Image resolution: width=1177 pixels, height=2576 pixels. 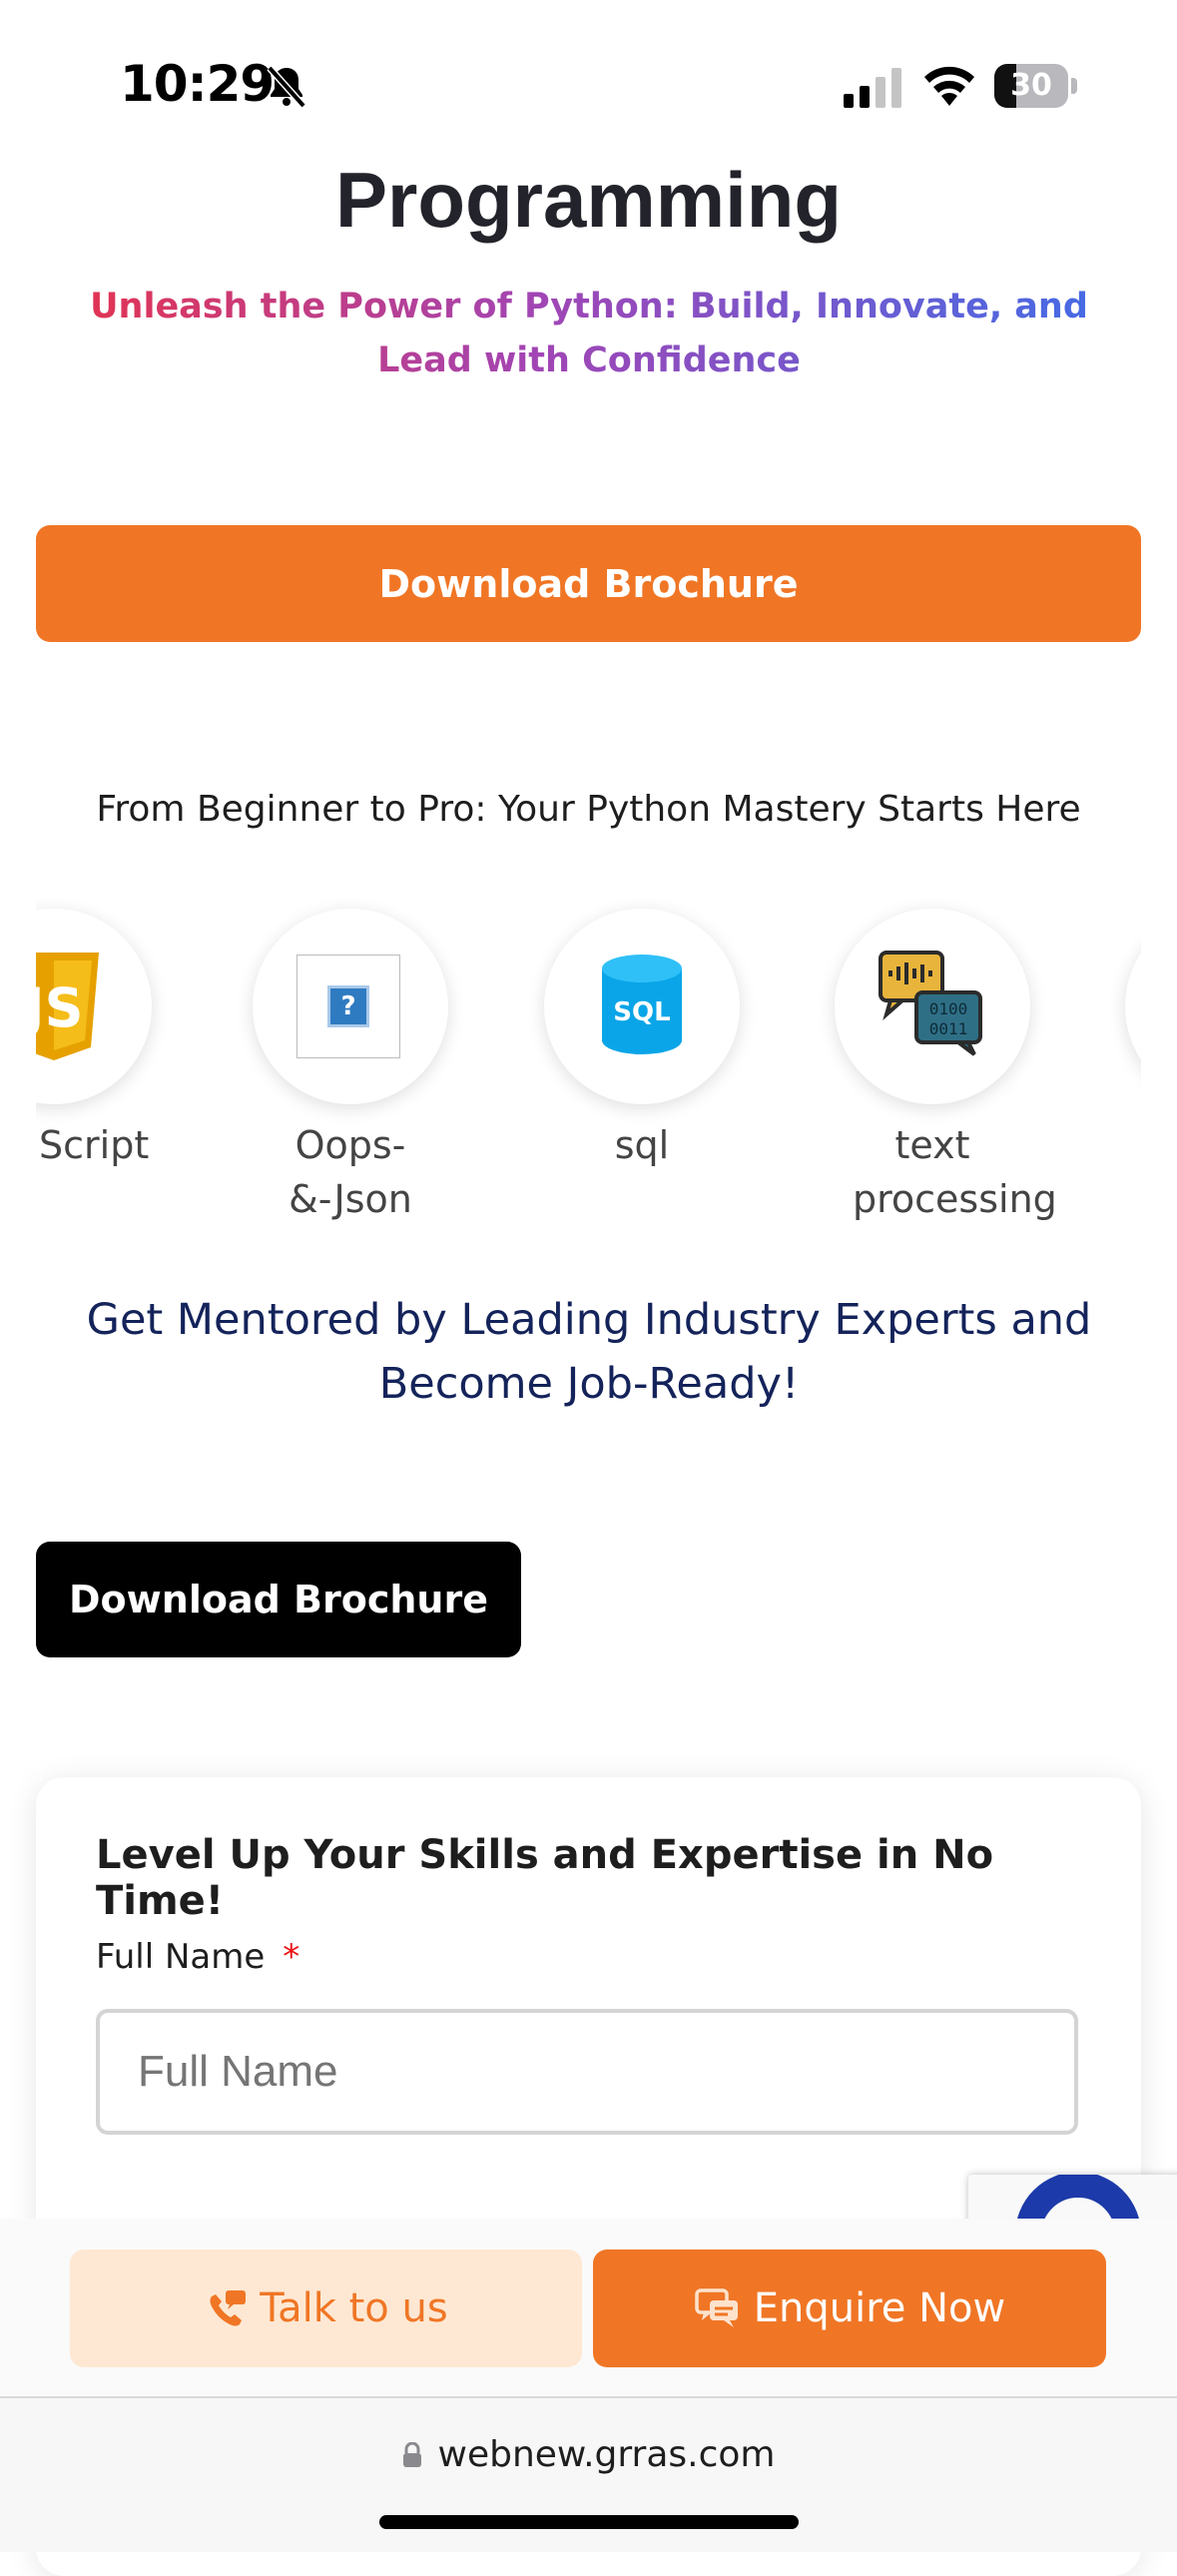 I want to click on battery-indicator: 30, so click(x=1036, y=86).